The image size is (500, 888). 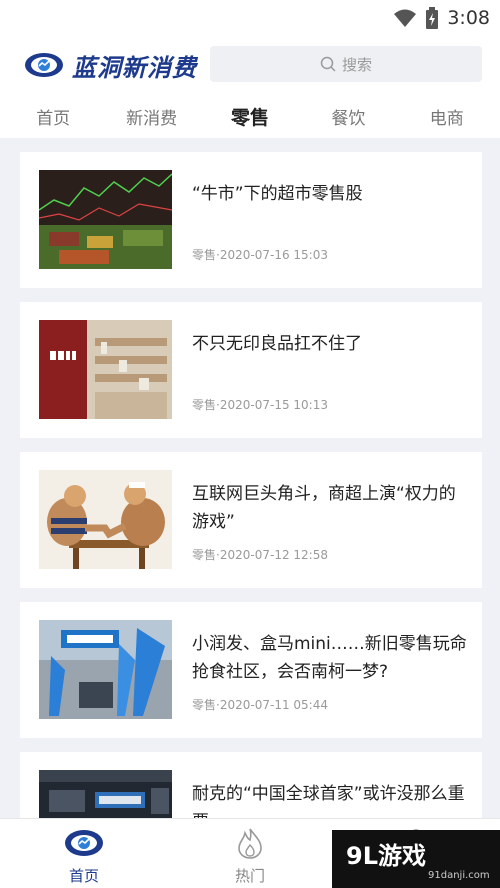 I want to click on tab-retail: 零售, so click(x=250, y=116).